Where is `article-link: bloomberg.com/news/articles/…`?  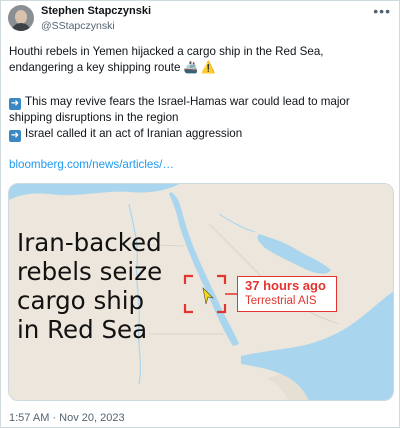
article-link: bloomberg.com/news/articles/… is located at coordinates (91, 164).